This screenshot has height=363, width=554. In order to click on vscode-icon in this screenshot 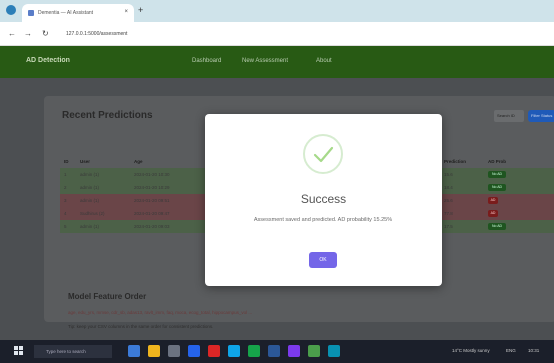, I will do `click(294, 351)`.